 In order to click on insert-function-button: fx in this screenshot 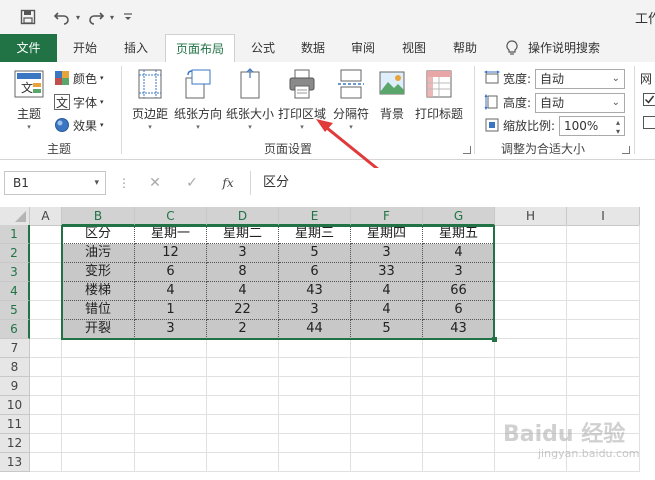, I will do `click(228, 183)`.